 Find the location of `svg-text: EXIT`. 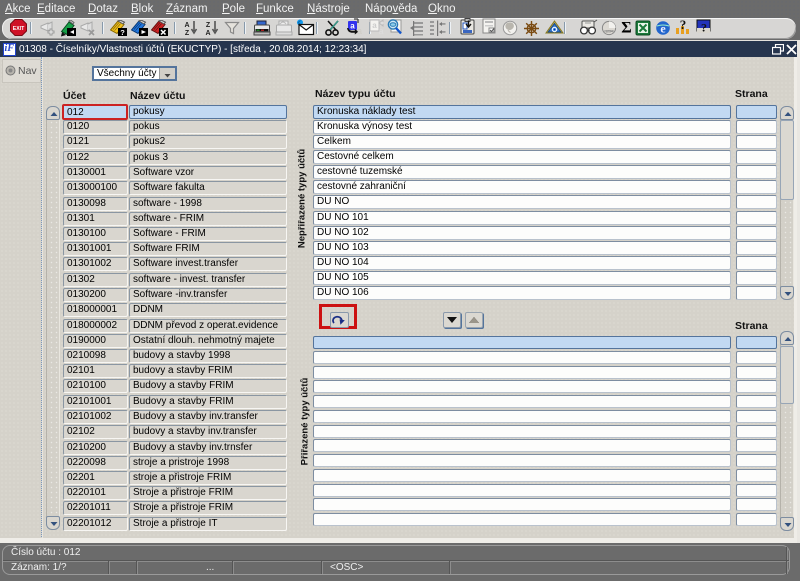

svg-text: EXIT is located at coordinates (19, 29).